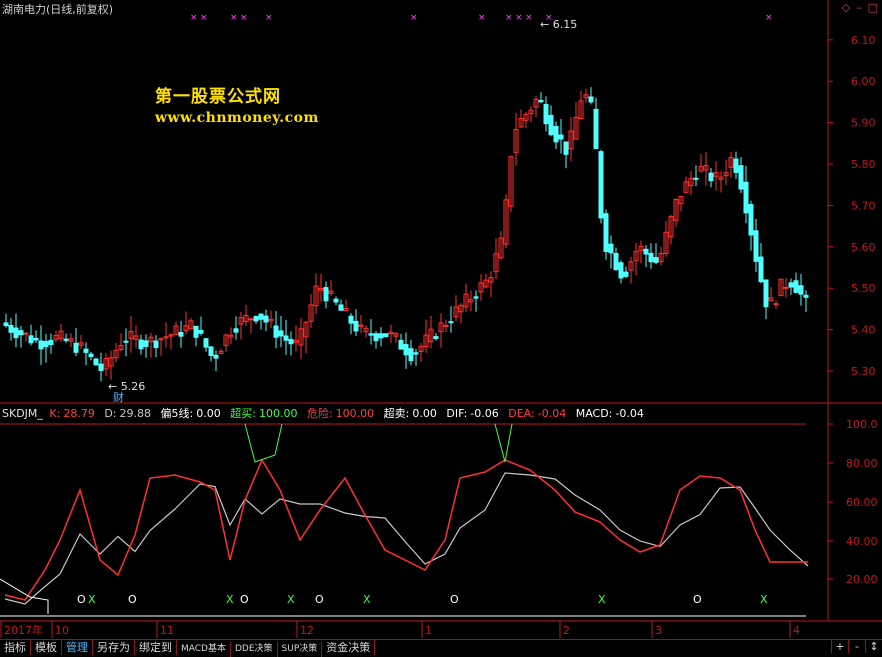 The height and width of the screenshot is (657, 882). What do you see at coordinates (863, 81) in the screenshot?
I see `price-label-1: 6.00` at bounding box center [863, 81].